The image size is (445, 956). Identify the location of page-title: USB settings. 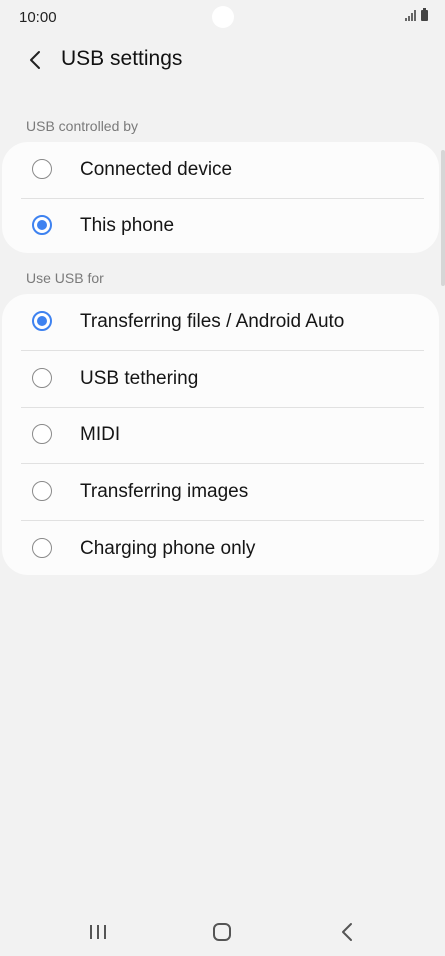
(122, 58).